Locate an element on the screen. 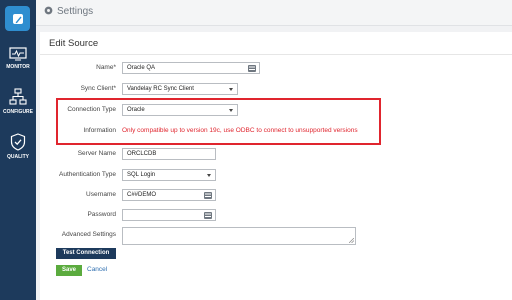 This screenshot has width=512, height=300. advanced-settings-textarea is located at coordinates (239, 236).